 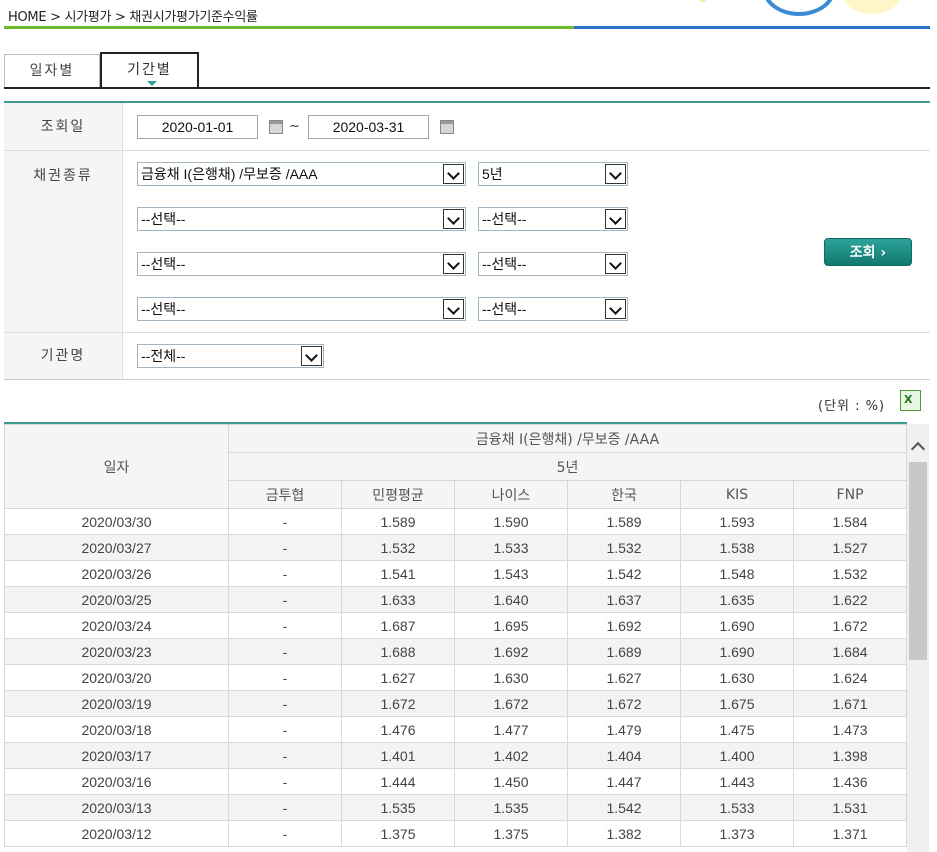 I want to click on table-row: 2020/03/25-1.633 1.640 1.637 1.635 1.622, so click(x=456, y=599).